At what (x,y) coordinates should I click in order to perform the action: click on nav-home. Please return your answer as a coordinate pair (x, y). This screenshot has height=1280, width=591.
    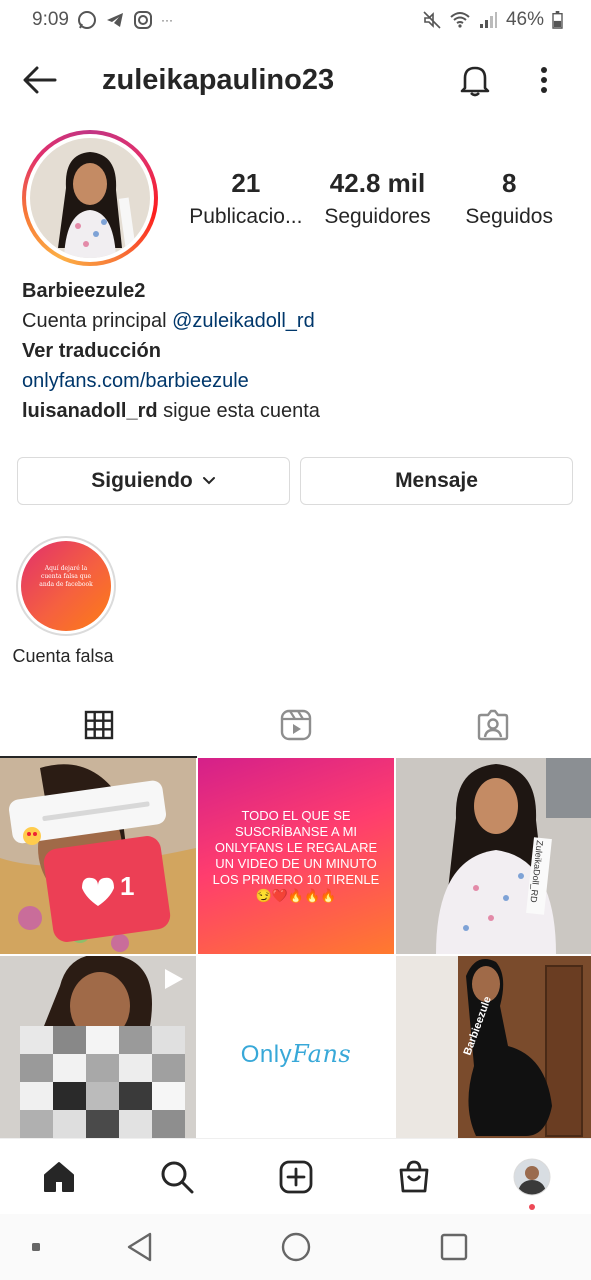
    Looking at the image, I should click on (59, 1177).